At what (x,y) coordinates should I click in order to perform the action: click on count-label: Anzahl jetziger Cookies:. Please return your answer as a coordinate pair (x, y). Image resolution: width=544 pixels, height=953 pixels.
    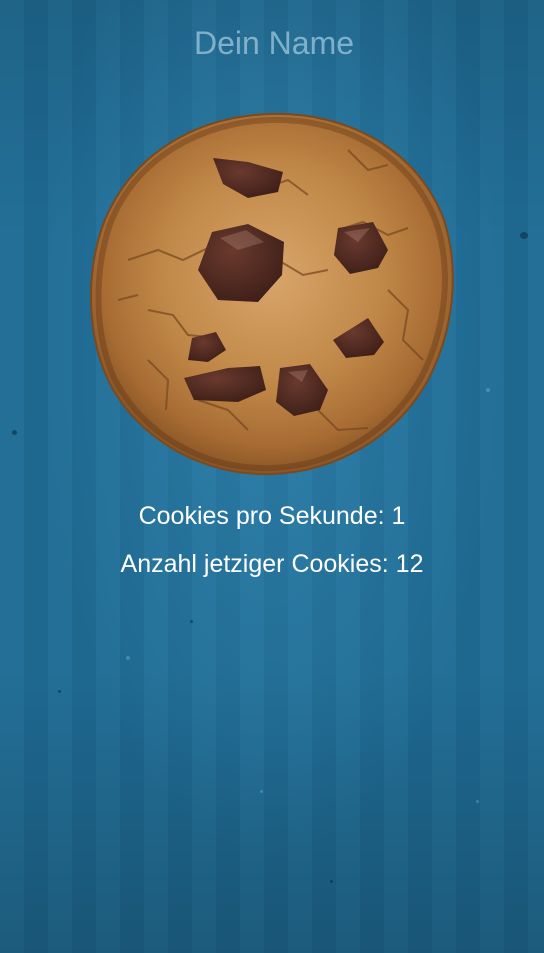
    Looking at the image, I should click on (254, 564).